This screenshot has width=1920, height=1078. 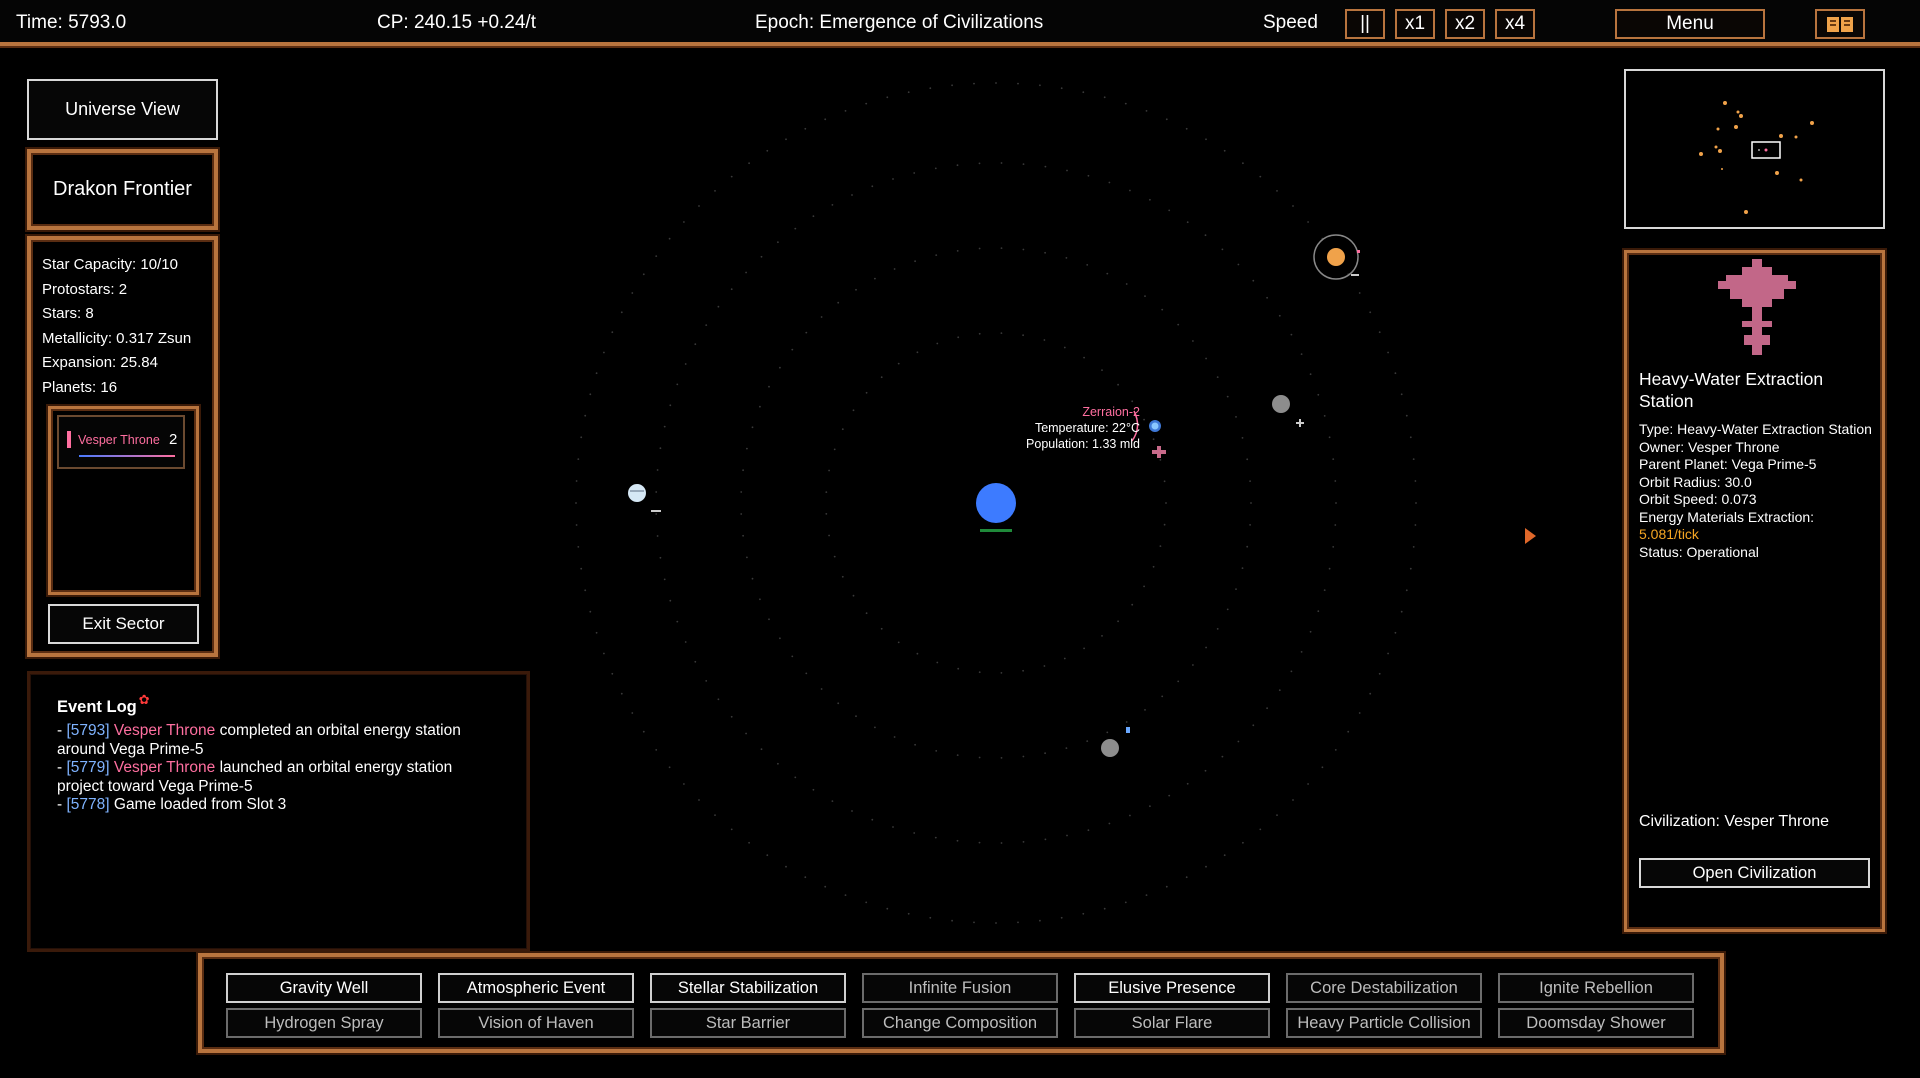 I want to click on ability-core-destabilization-button: Core Destabilization, so click(x=1384, y=988).